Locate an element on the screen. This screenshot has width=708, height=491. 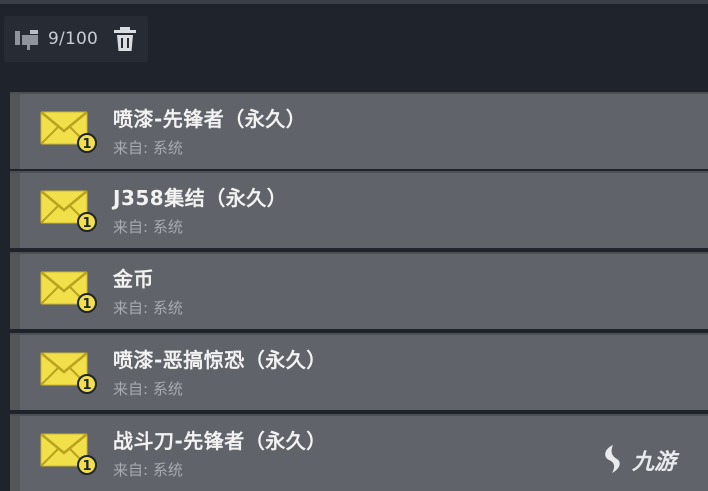
mail-title: 喷漆-恶搞惊恐（永久） is located at coordinates (220, 360).